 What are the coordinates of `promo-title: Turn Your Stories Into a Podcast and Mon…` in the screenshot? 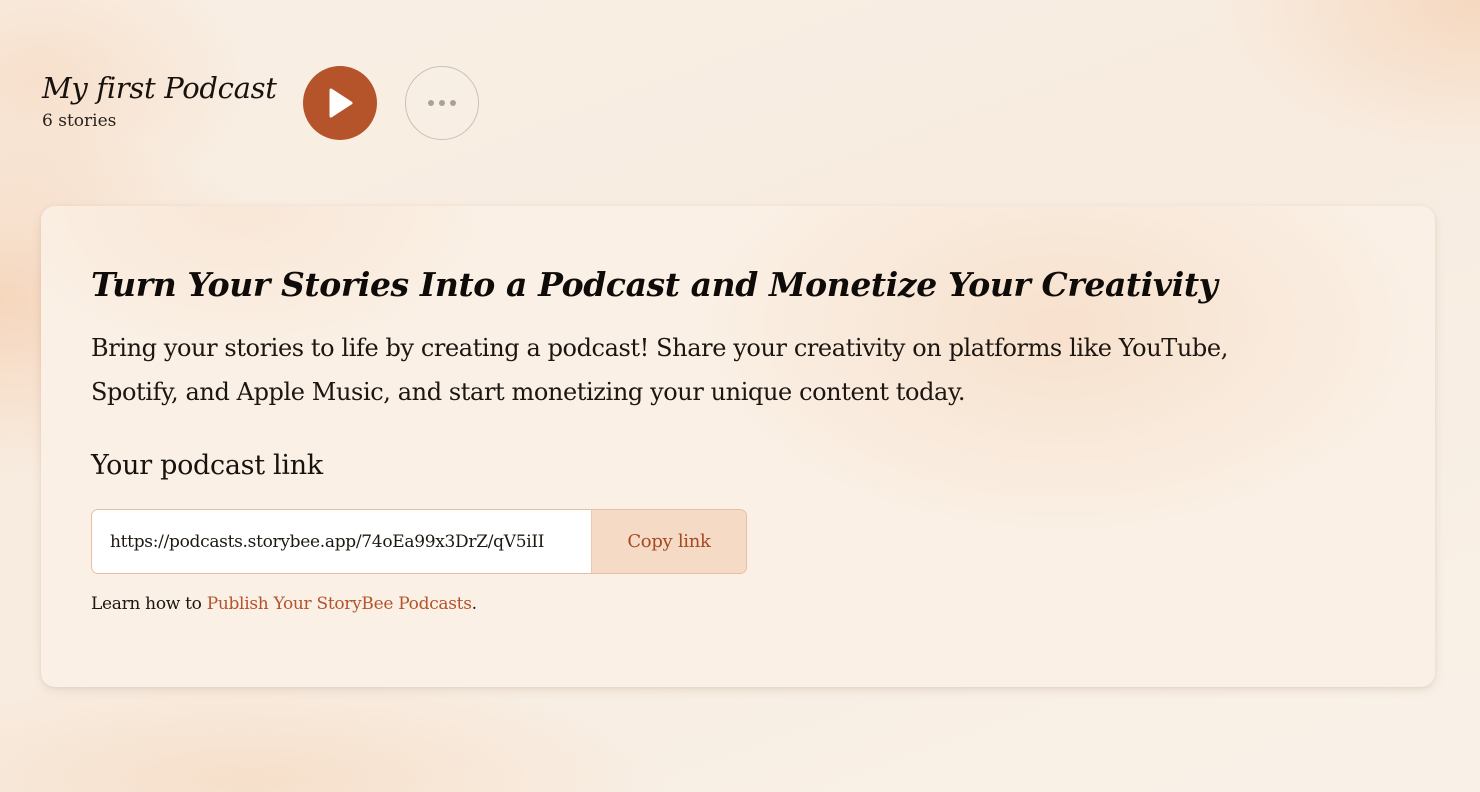 It's located at (654, 284).